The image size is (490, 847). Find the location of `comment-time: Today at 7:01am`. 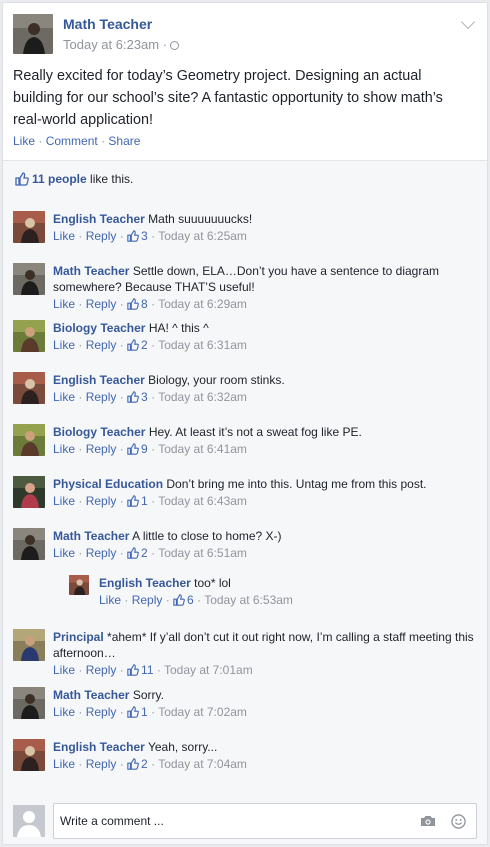

comment-time: Today at 7:01am is located at coordinates (208, 670).